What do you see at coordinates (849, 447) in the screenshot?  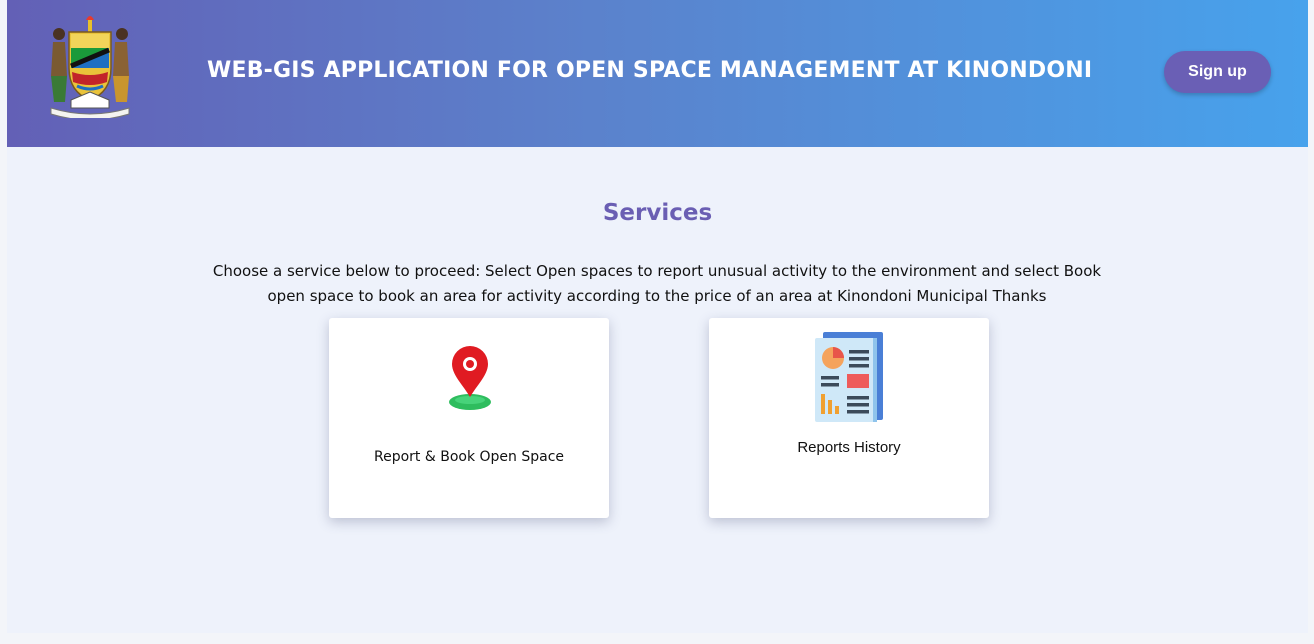 I see `card-label-reports-history: Reports History` at bounding box center [849, 447].